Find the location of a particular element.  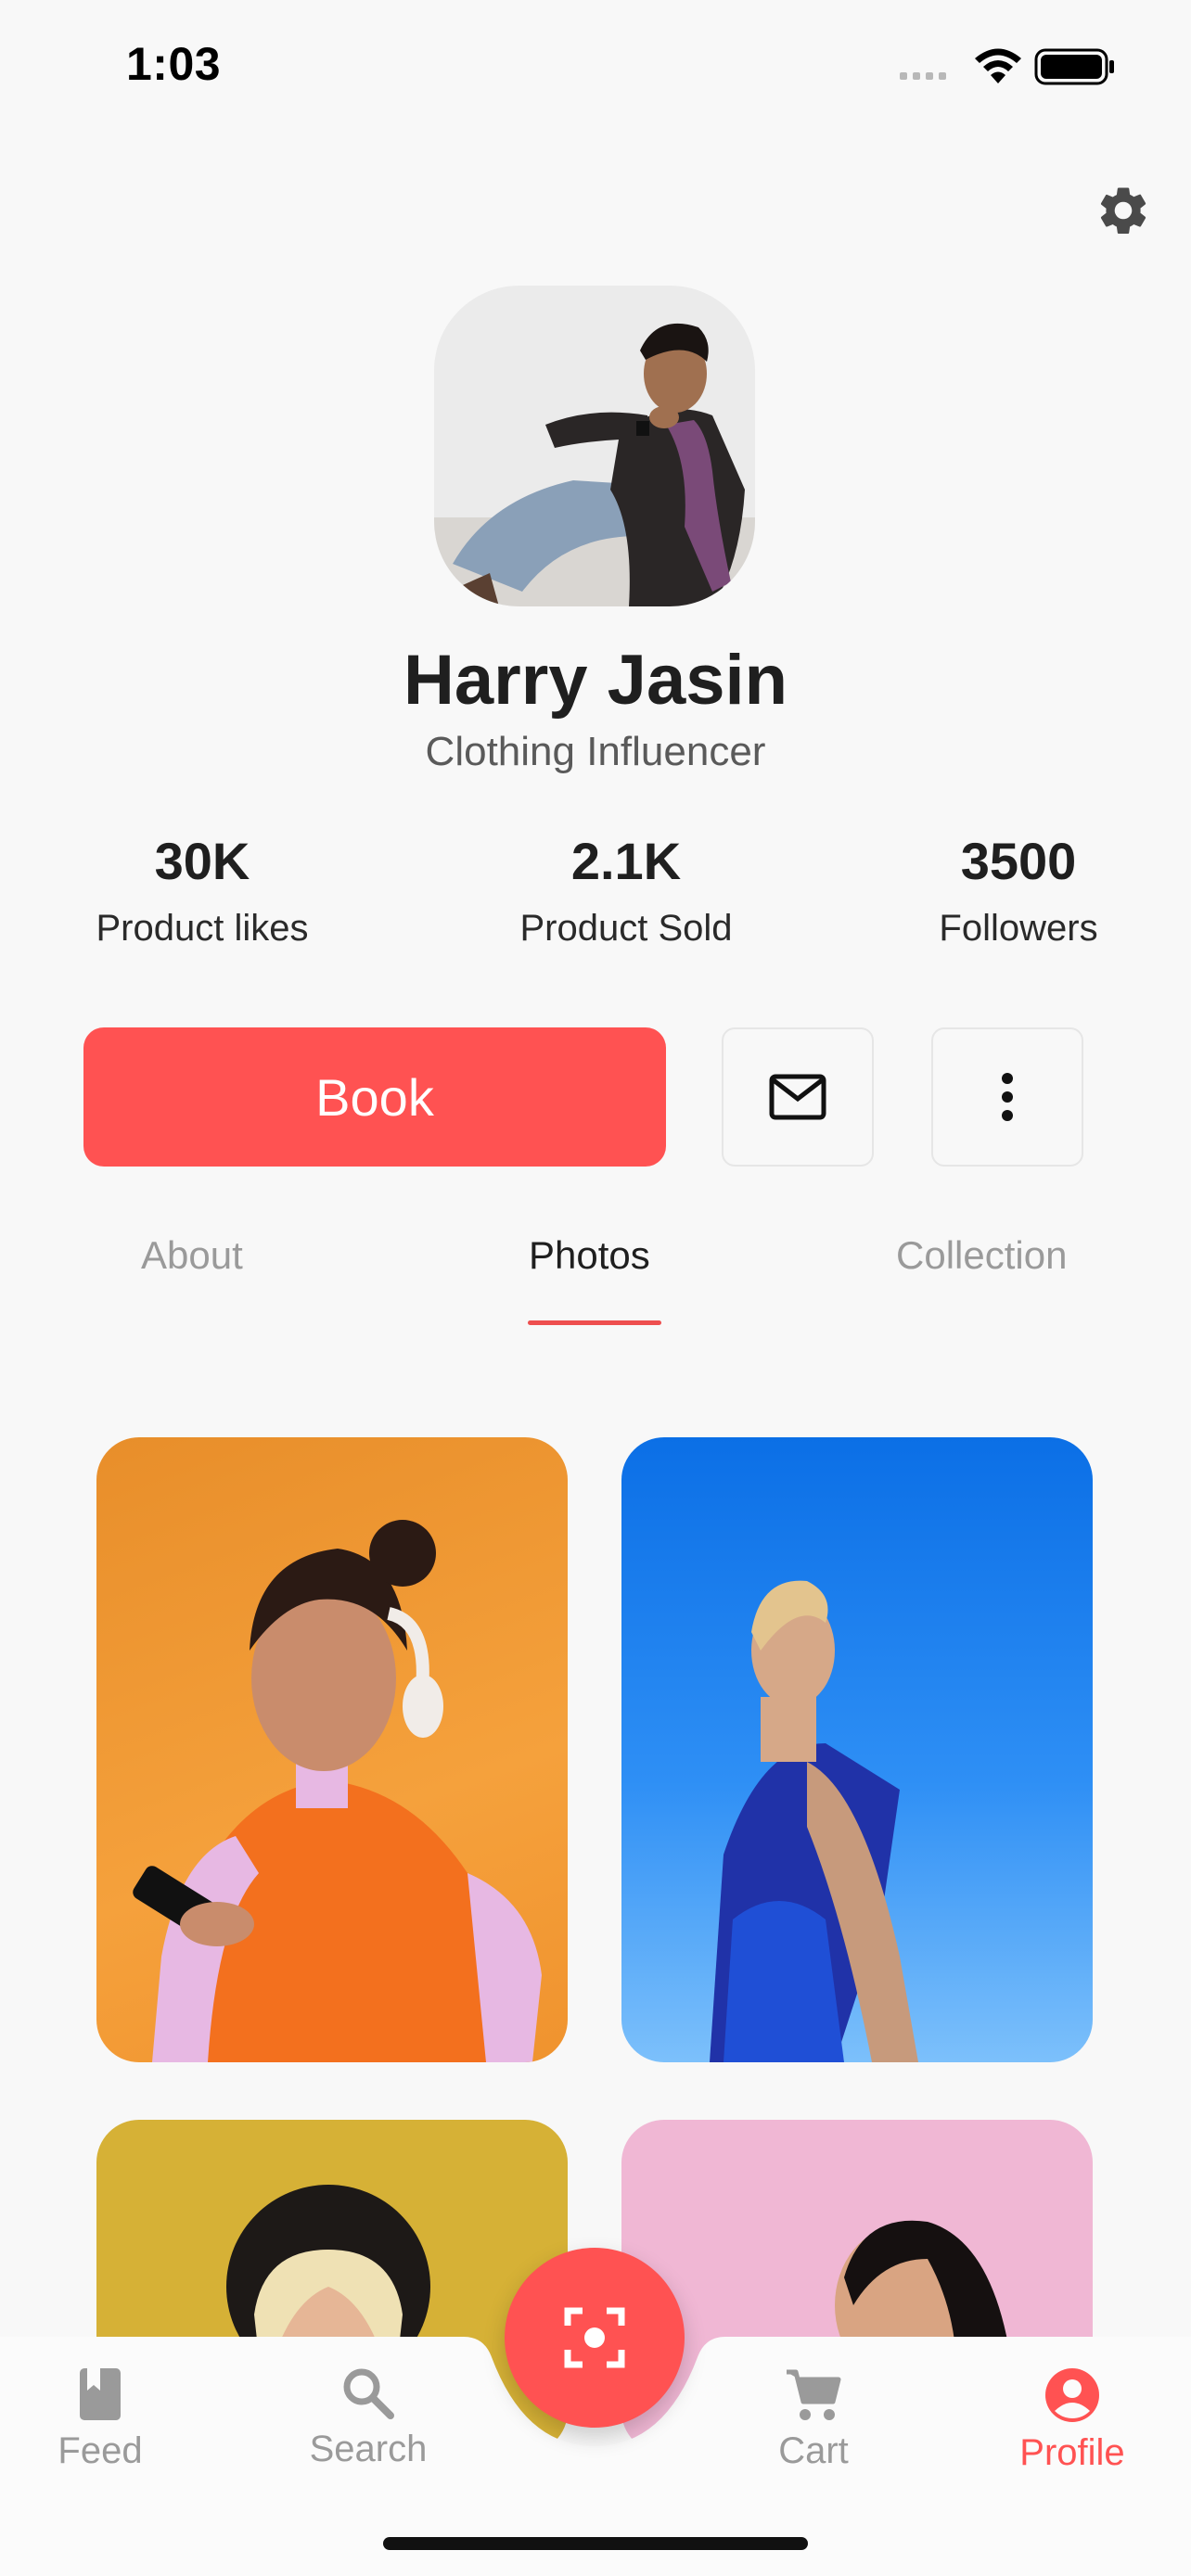

settings-button is located at coordinates (1123, 211).